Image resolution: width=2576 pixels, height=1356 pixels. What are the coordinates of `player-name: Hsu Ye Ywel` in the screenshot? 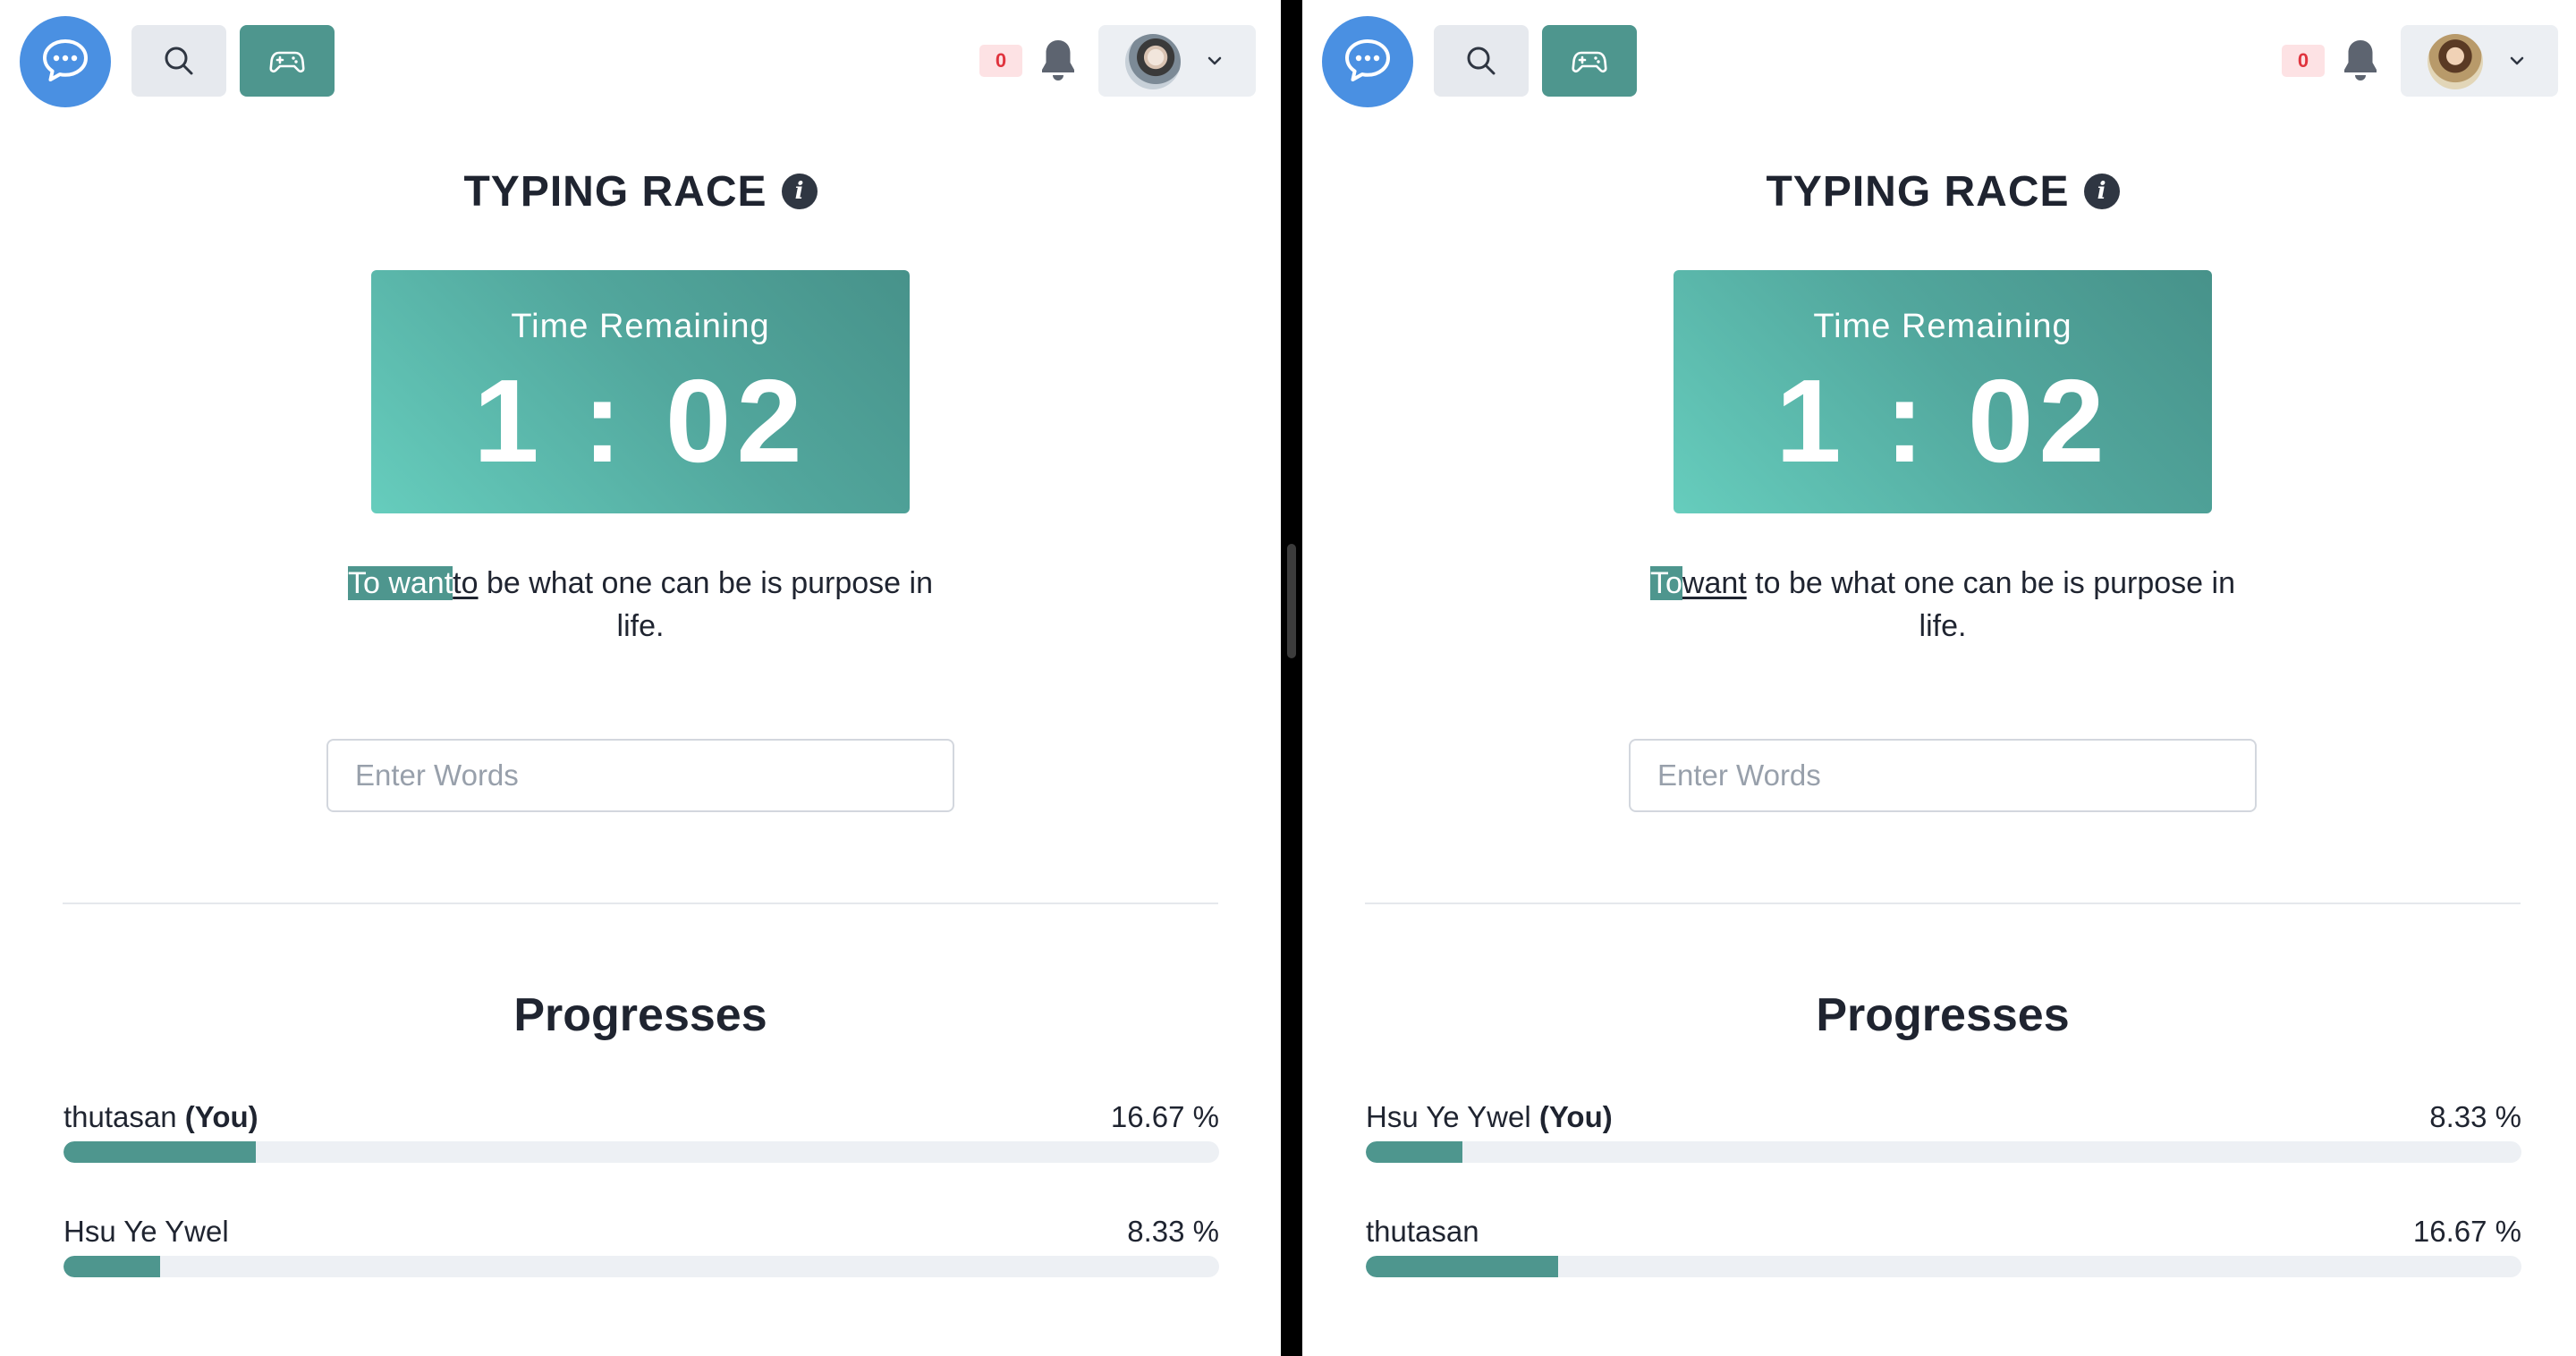 It's located at (146, 1232).